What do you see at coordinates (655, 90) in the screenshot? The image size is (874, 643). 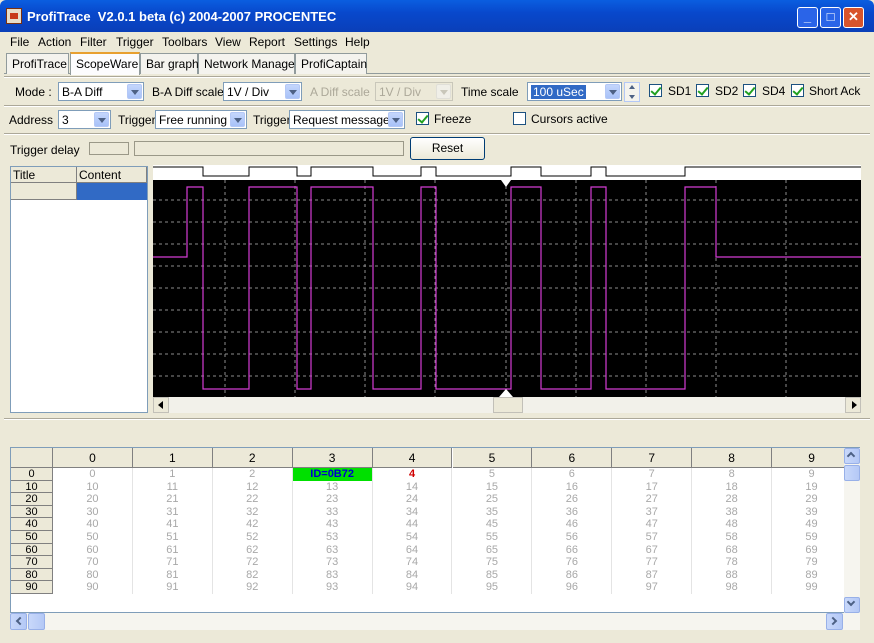 I see `sd1-checkbox` at bounding box center [655, 90].